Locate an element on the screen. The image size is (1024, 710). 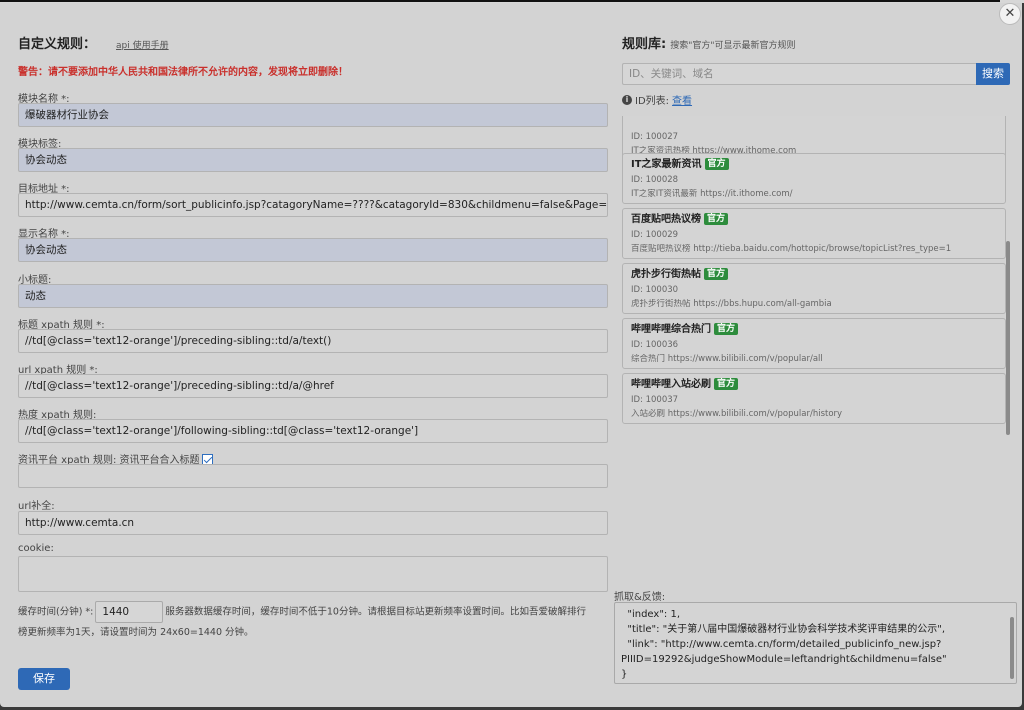
rule-title: 百度贴吧热议榜 is located at coordinates (666, 219).